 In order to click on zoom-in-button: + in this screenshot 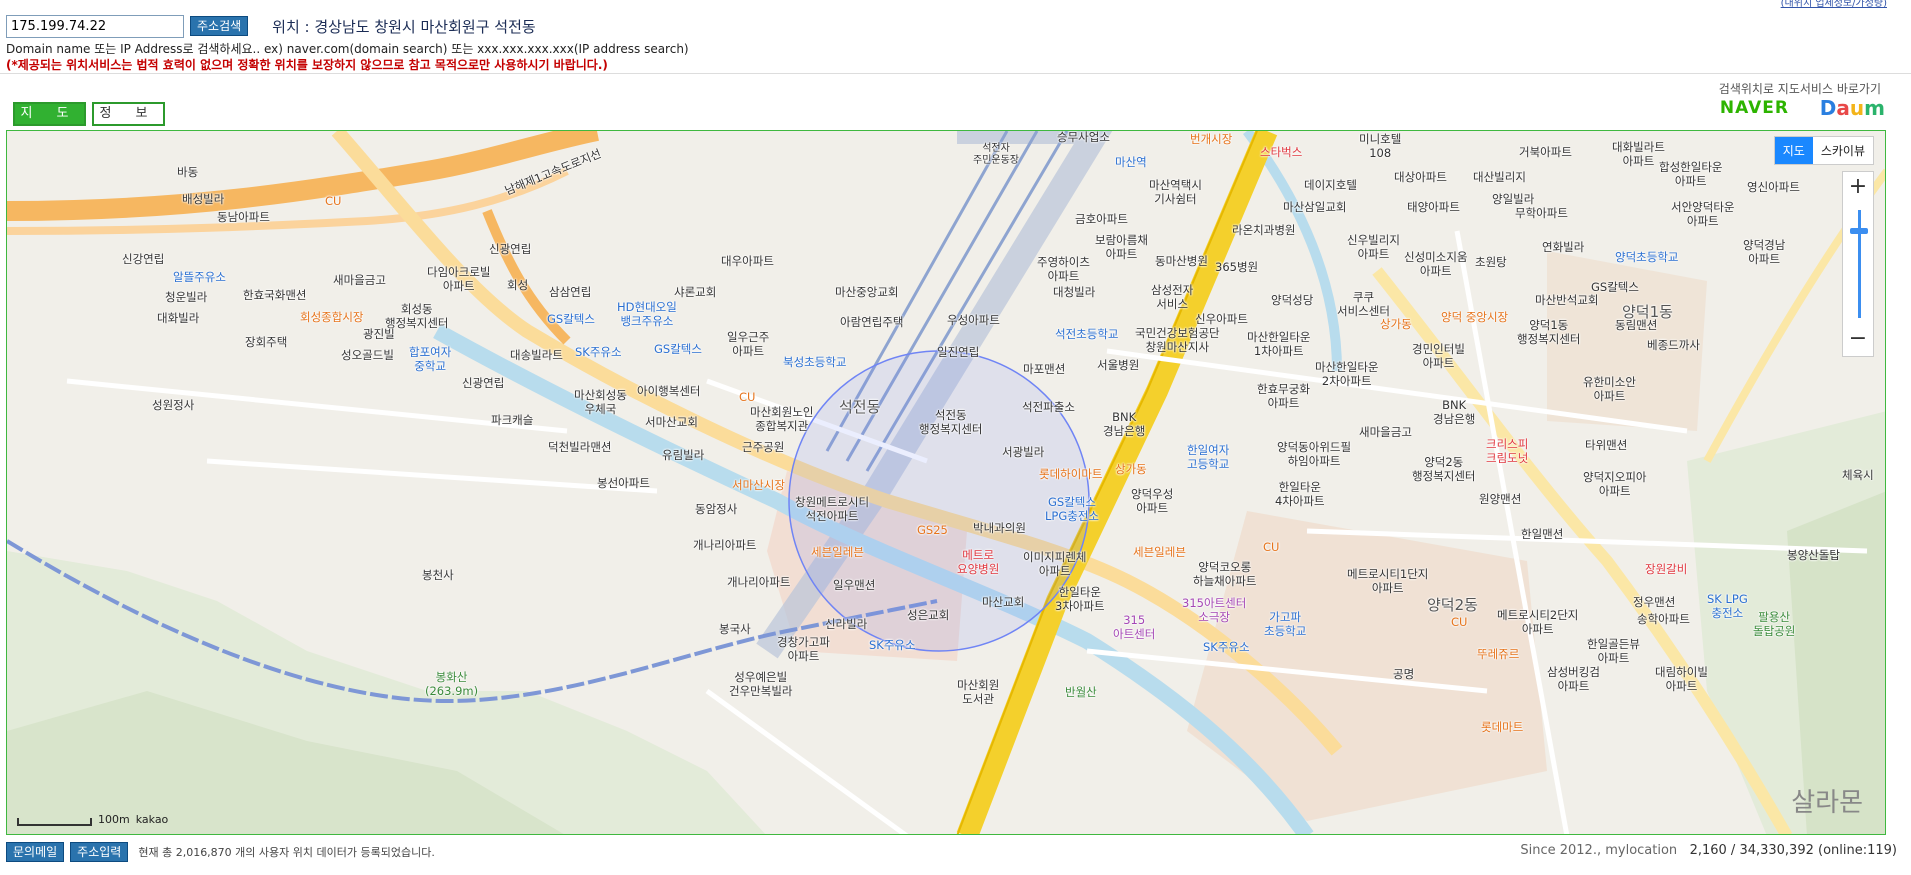, I will do `click(1858, 188)`.